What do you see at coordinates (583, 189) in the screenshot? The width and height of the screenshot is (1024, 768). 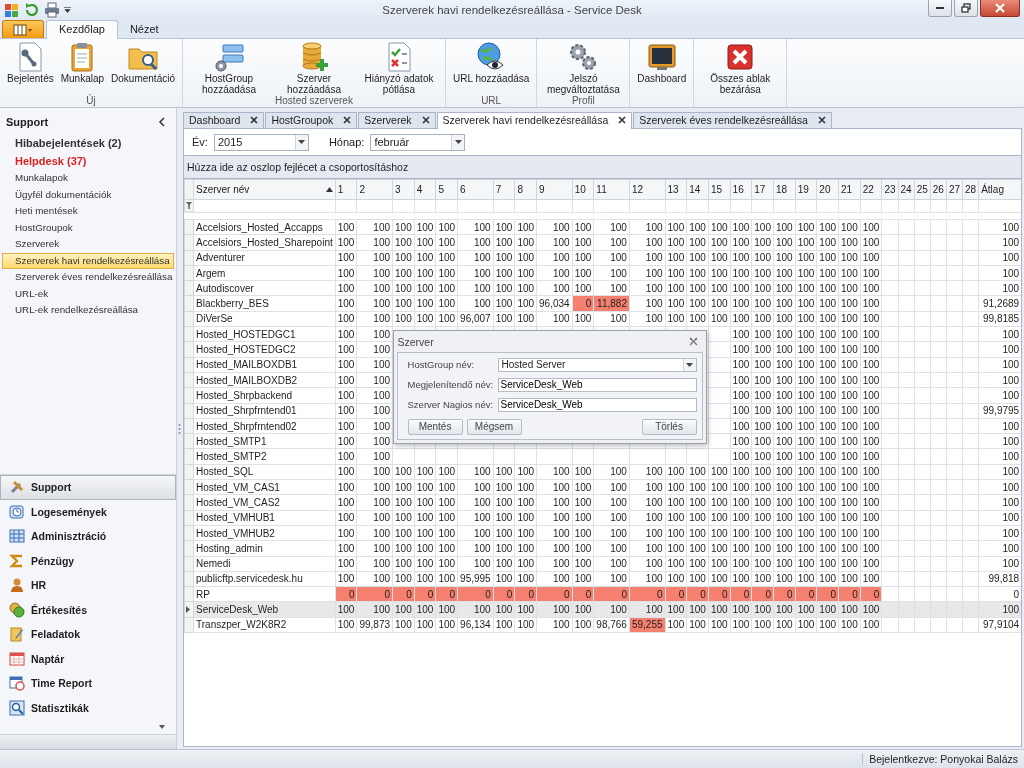 I see `column-header: 10` at bounding box center [583, 189].